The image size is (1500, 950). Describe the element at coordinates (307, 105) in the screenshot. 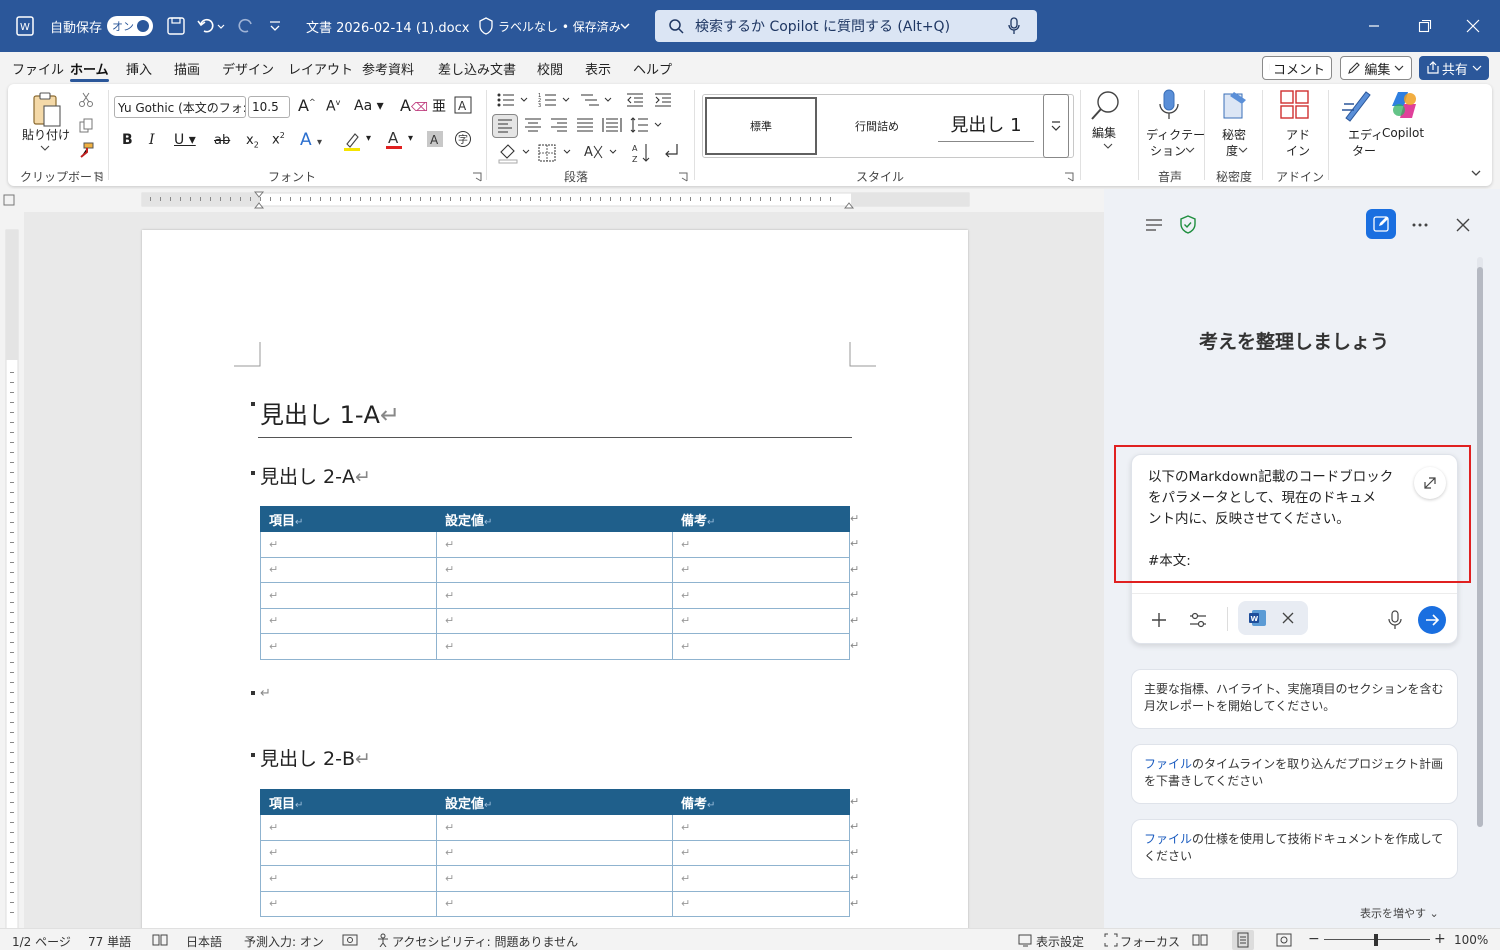

I see `grow-font-icon: A^` at that location.